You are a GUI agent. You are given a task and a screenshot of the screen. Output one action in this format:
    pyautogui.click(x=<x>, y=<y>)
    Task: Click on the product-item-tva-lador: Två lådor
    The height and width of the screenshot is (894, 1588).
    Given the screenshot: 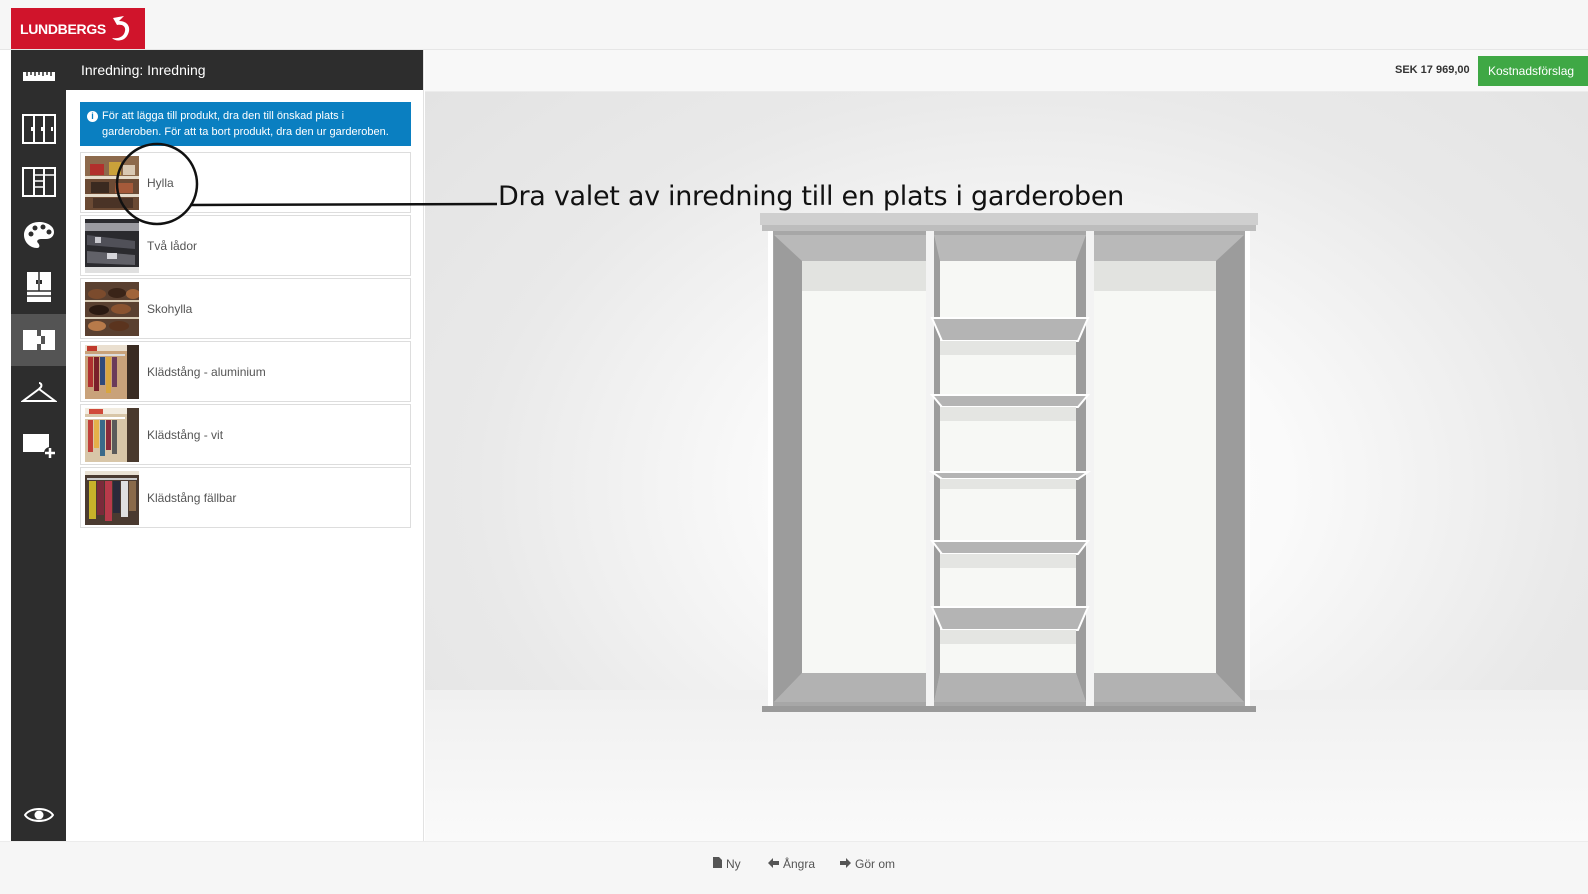 What is the action you would take?
    pyautogui.click(x=245, y=245)
    